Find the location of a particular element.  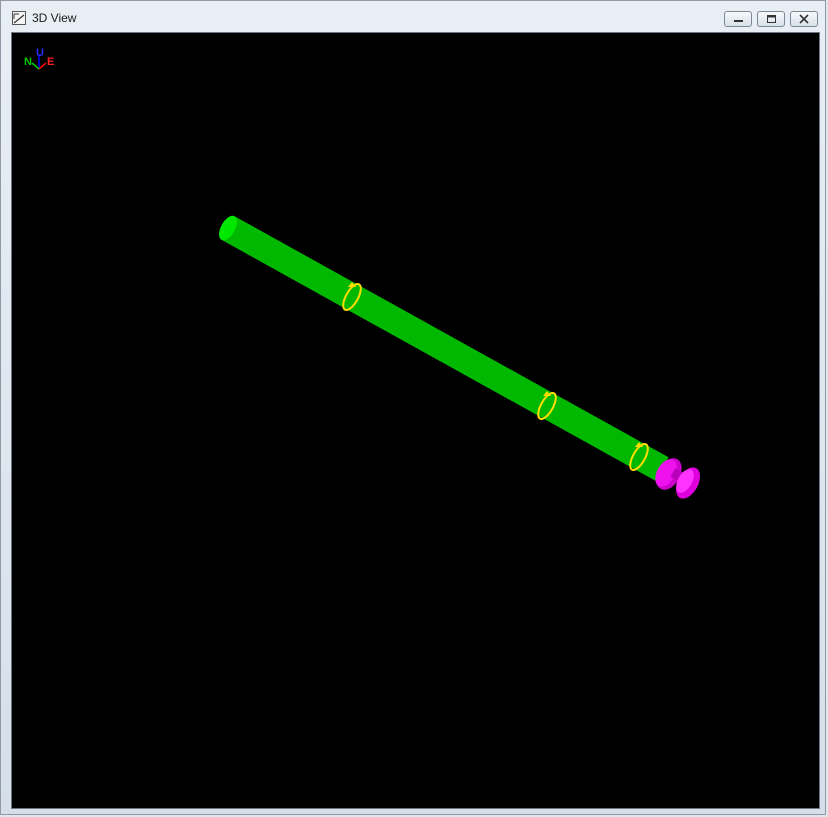

close-button is located at coordinates (804, 19).